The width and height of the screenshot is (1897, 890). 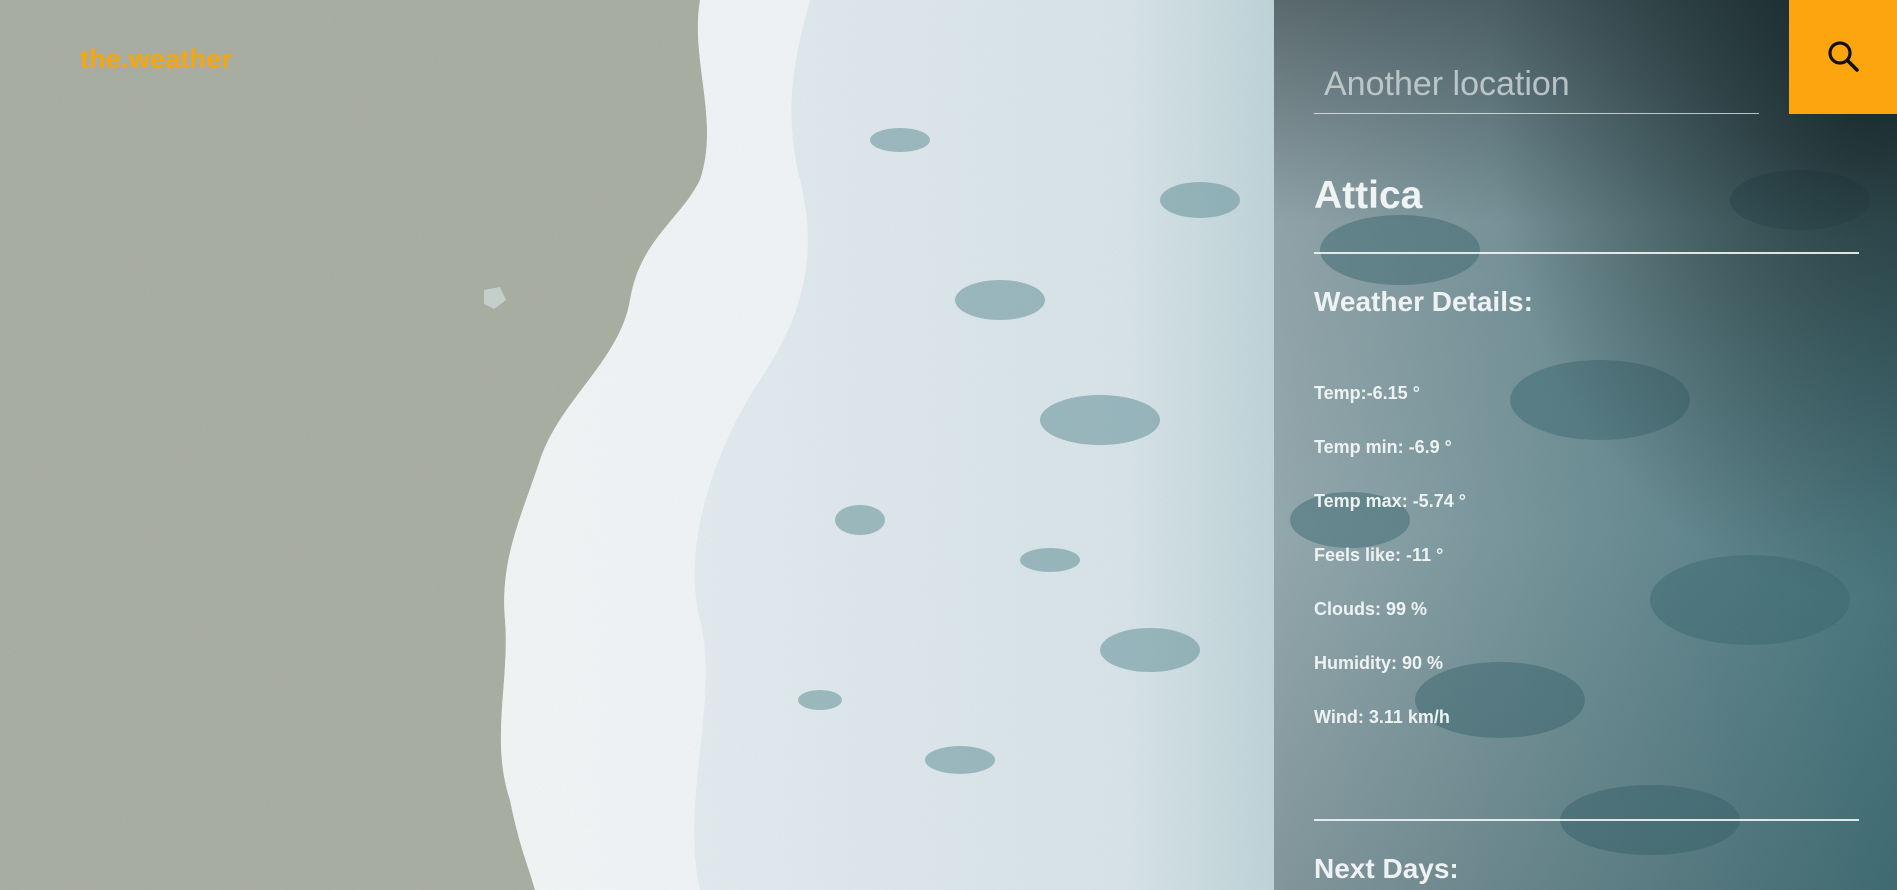 I want to click on next-days-heading: Next Days:, so click(x=1386, y=868).